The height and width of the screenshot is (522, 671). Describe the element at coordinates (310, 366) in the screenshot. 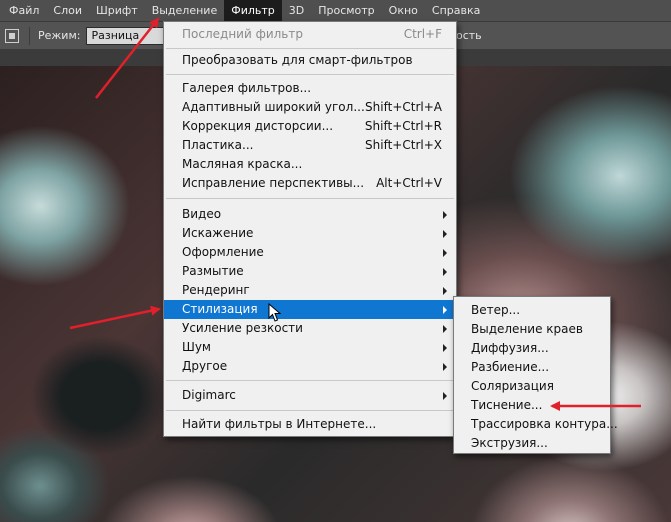

I see `menu-item-other: Другое` at that location.